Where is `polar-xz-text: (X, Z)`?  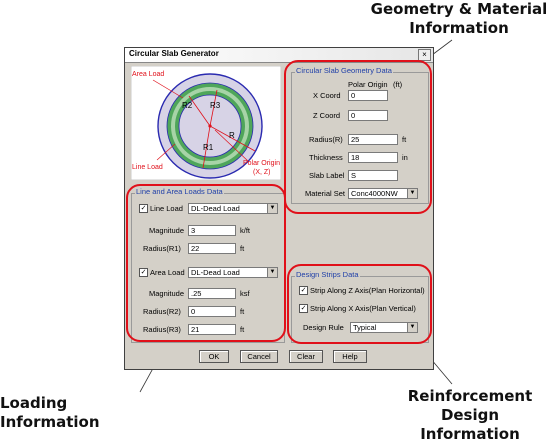
polar-xz-text: (X, Z) is located at coordinates (262, 172).